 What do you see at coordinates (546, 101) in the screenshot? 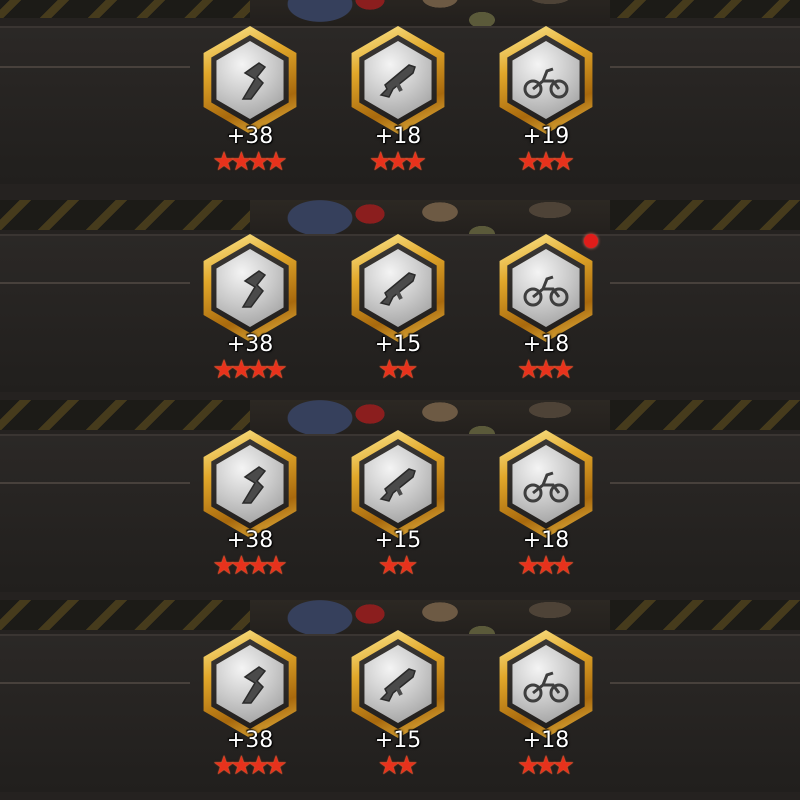
I see `equipment-badge-motorcycle: +19 ★★★` at bounding box center [546, 101].